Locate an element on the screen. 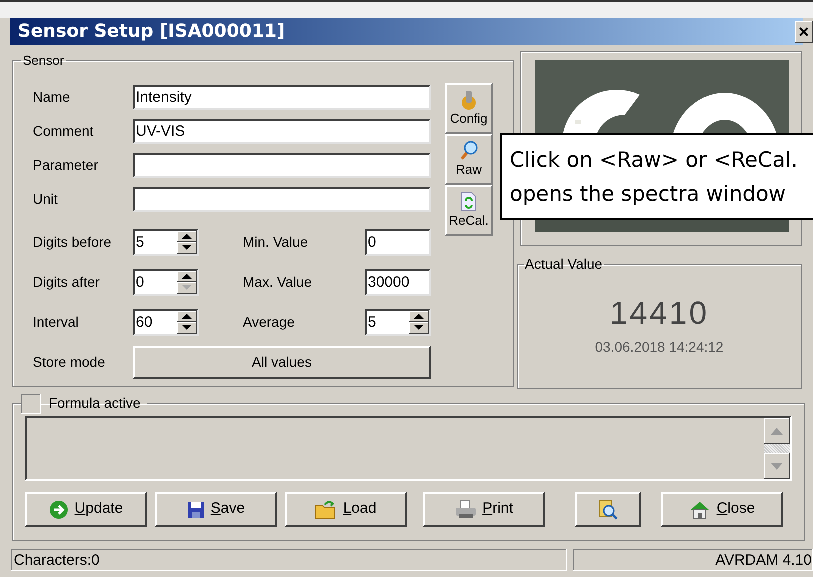 The image size is (813, 577). field-label: Store mode is located at coordinates (69, 362).